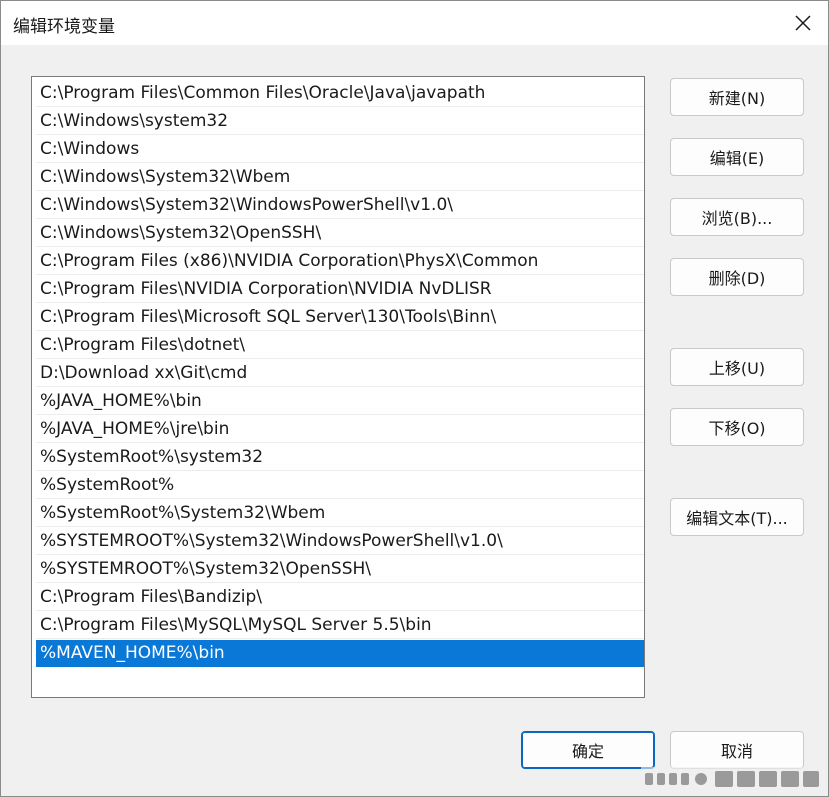 This screenshot has width=829, height=797. I want to click on dialog-title: 编辑环境变量, so click(64, 27).